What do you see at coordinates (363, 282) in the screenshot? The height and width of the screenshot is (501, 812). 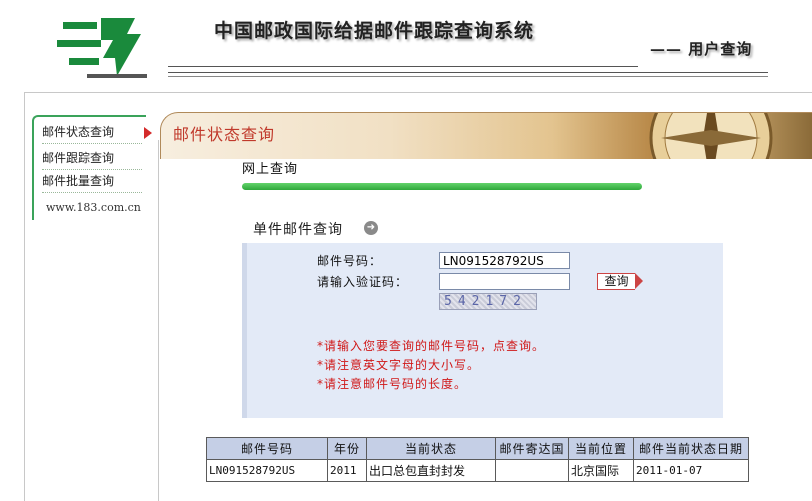 I see `captcha-label: 请输入验证码：` at bounding box center [363, 282].